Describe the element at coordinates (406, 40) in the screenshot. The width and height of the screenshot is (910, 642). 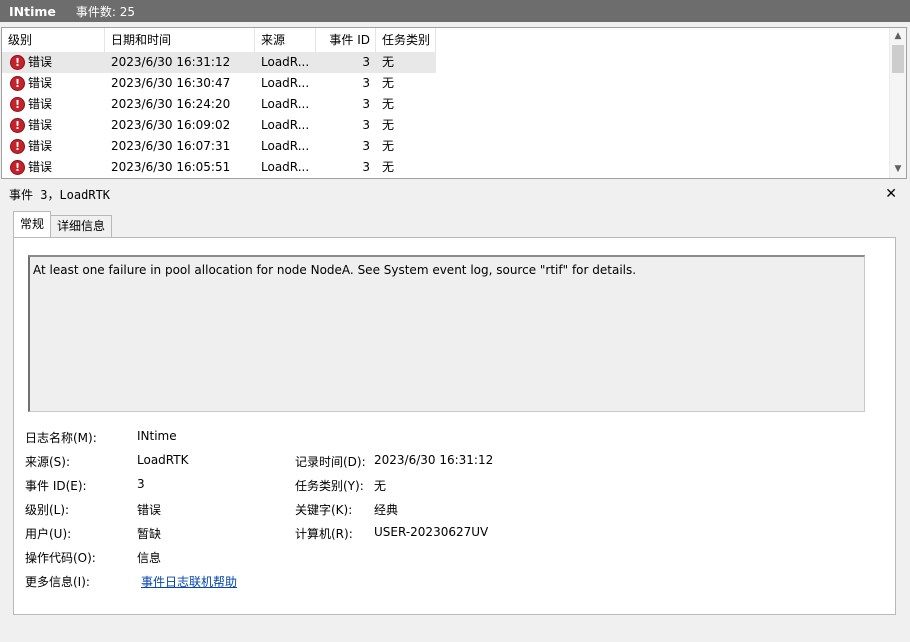
I see `column-header-task-category: 任务类别` at that location.